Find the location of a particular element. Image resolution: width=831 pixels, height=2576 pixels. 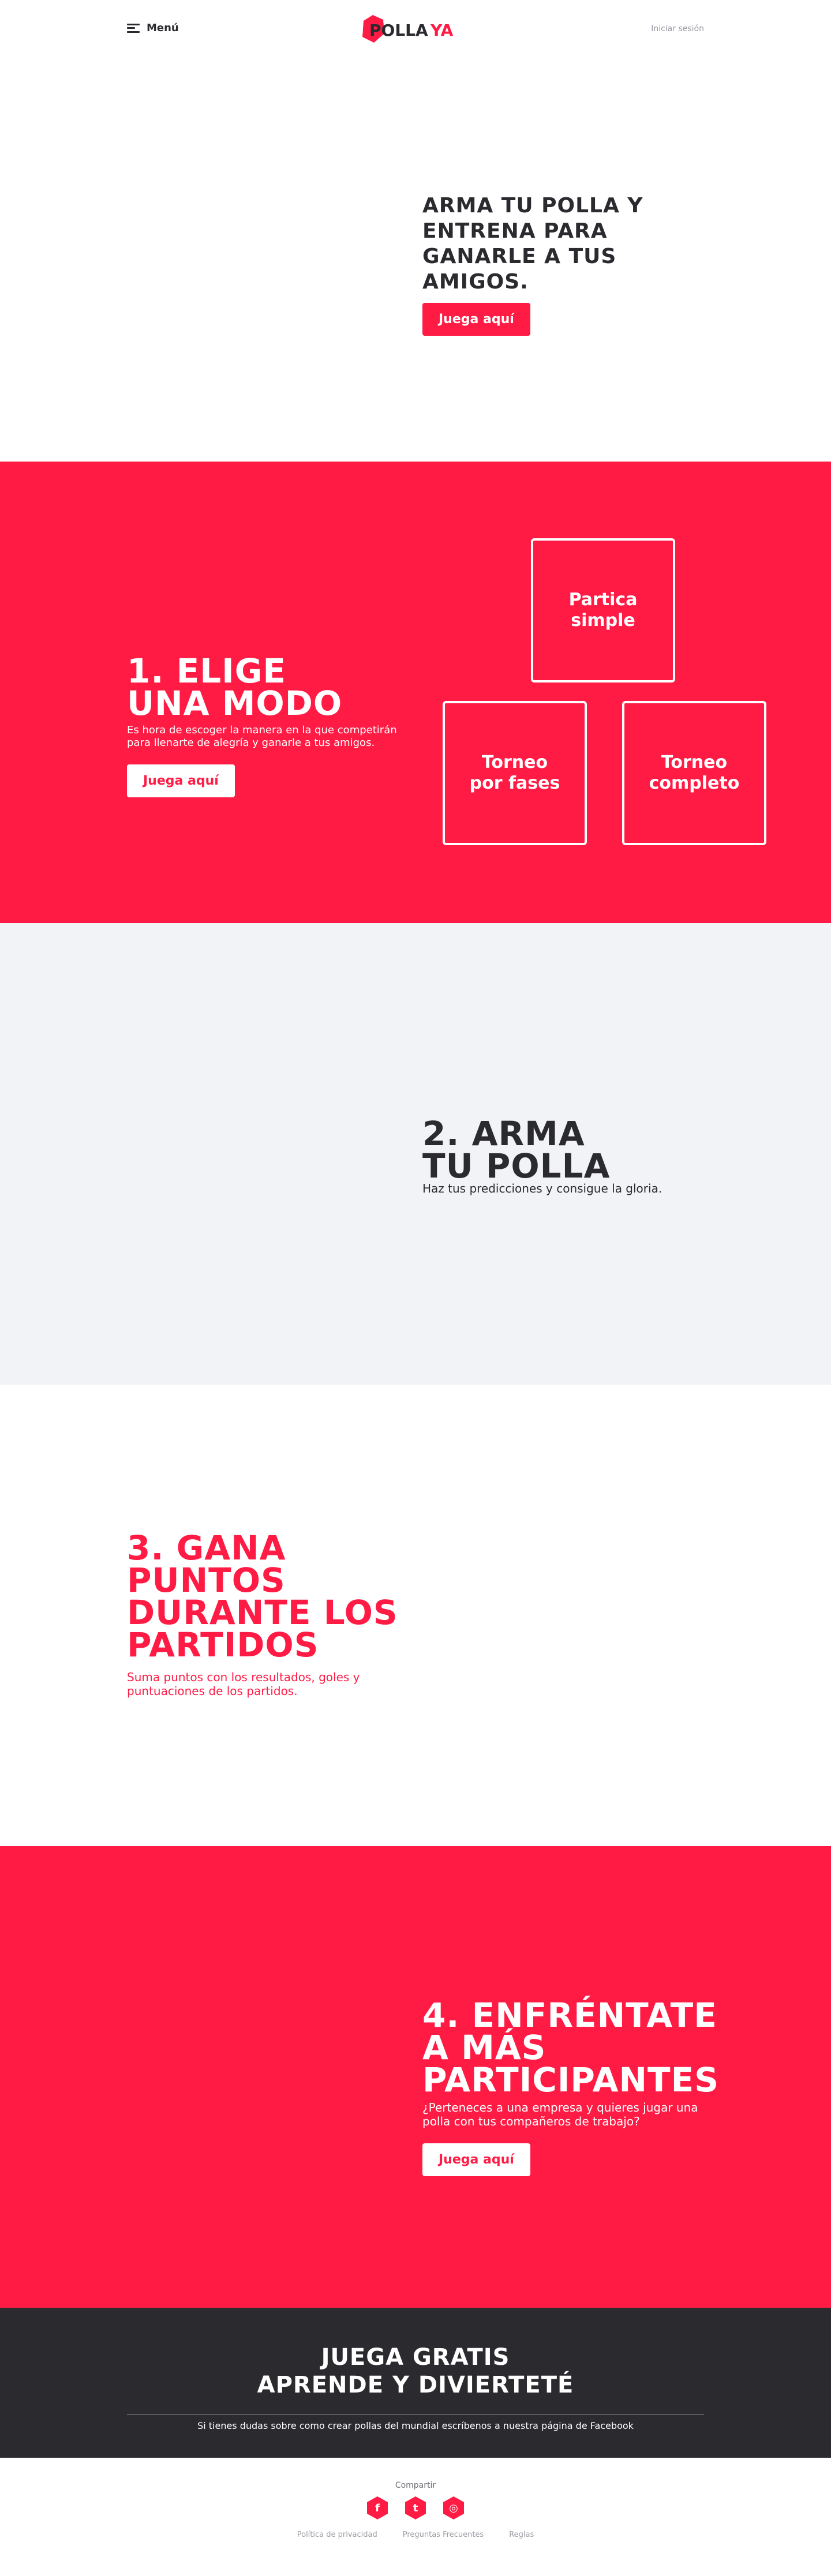

step2-title: 2. ARMA TU POLLA is located at coordinates (572, 1150).